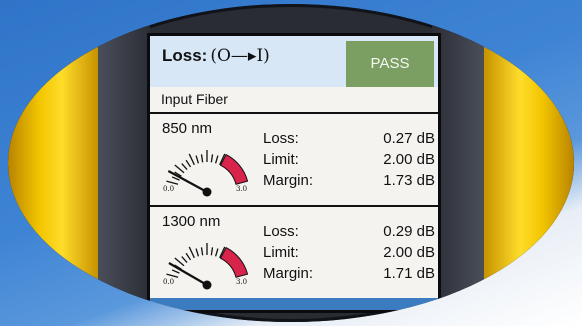 The width and height of the screenshot is (582, 326). I want to click on margin-value: 1.73 dB, so click(409, 180).